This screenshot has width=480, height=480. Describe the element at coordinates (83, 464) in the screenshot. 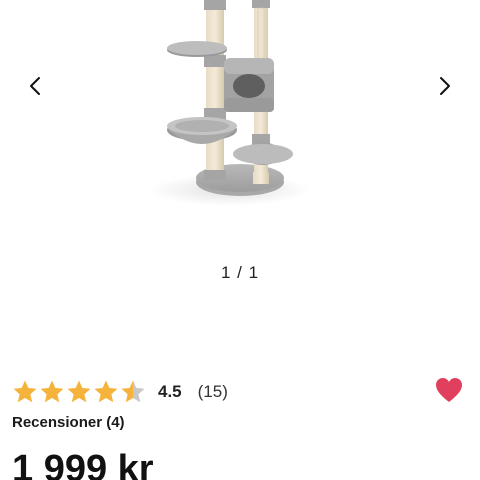

I see `product-price: 1 999 kr` at that location.